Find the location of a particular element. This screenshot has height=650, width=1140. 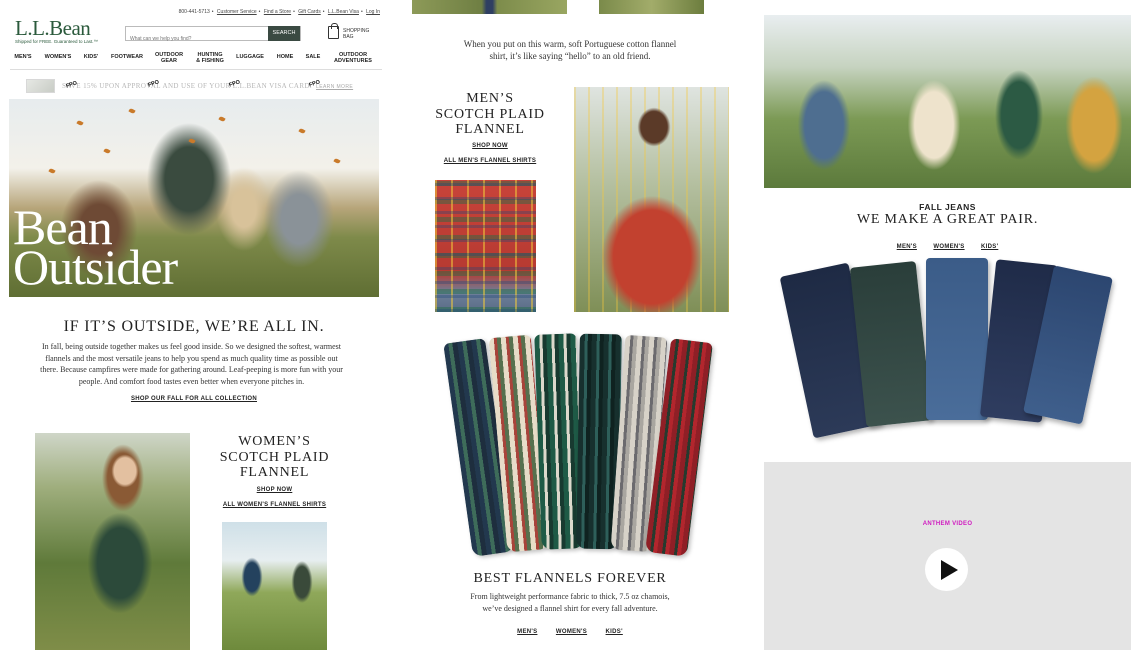

all-mens-flannel-link: ALL MEN'S FLANNEL SHIRTS is located at coordinates (490, 161).